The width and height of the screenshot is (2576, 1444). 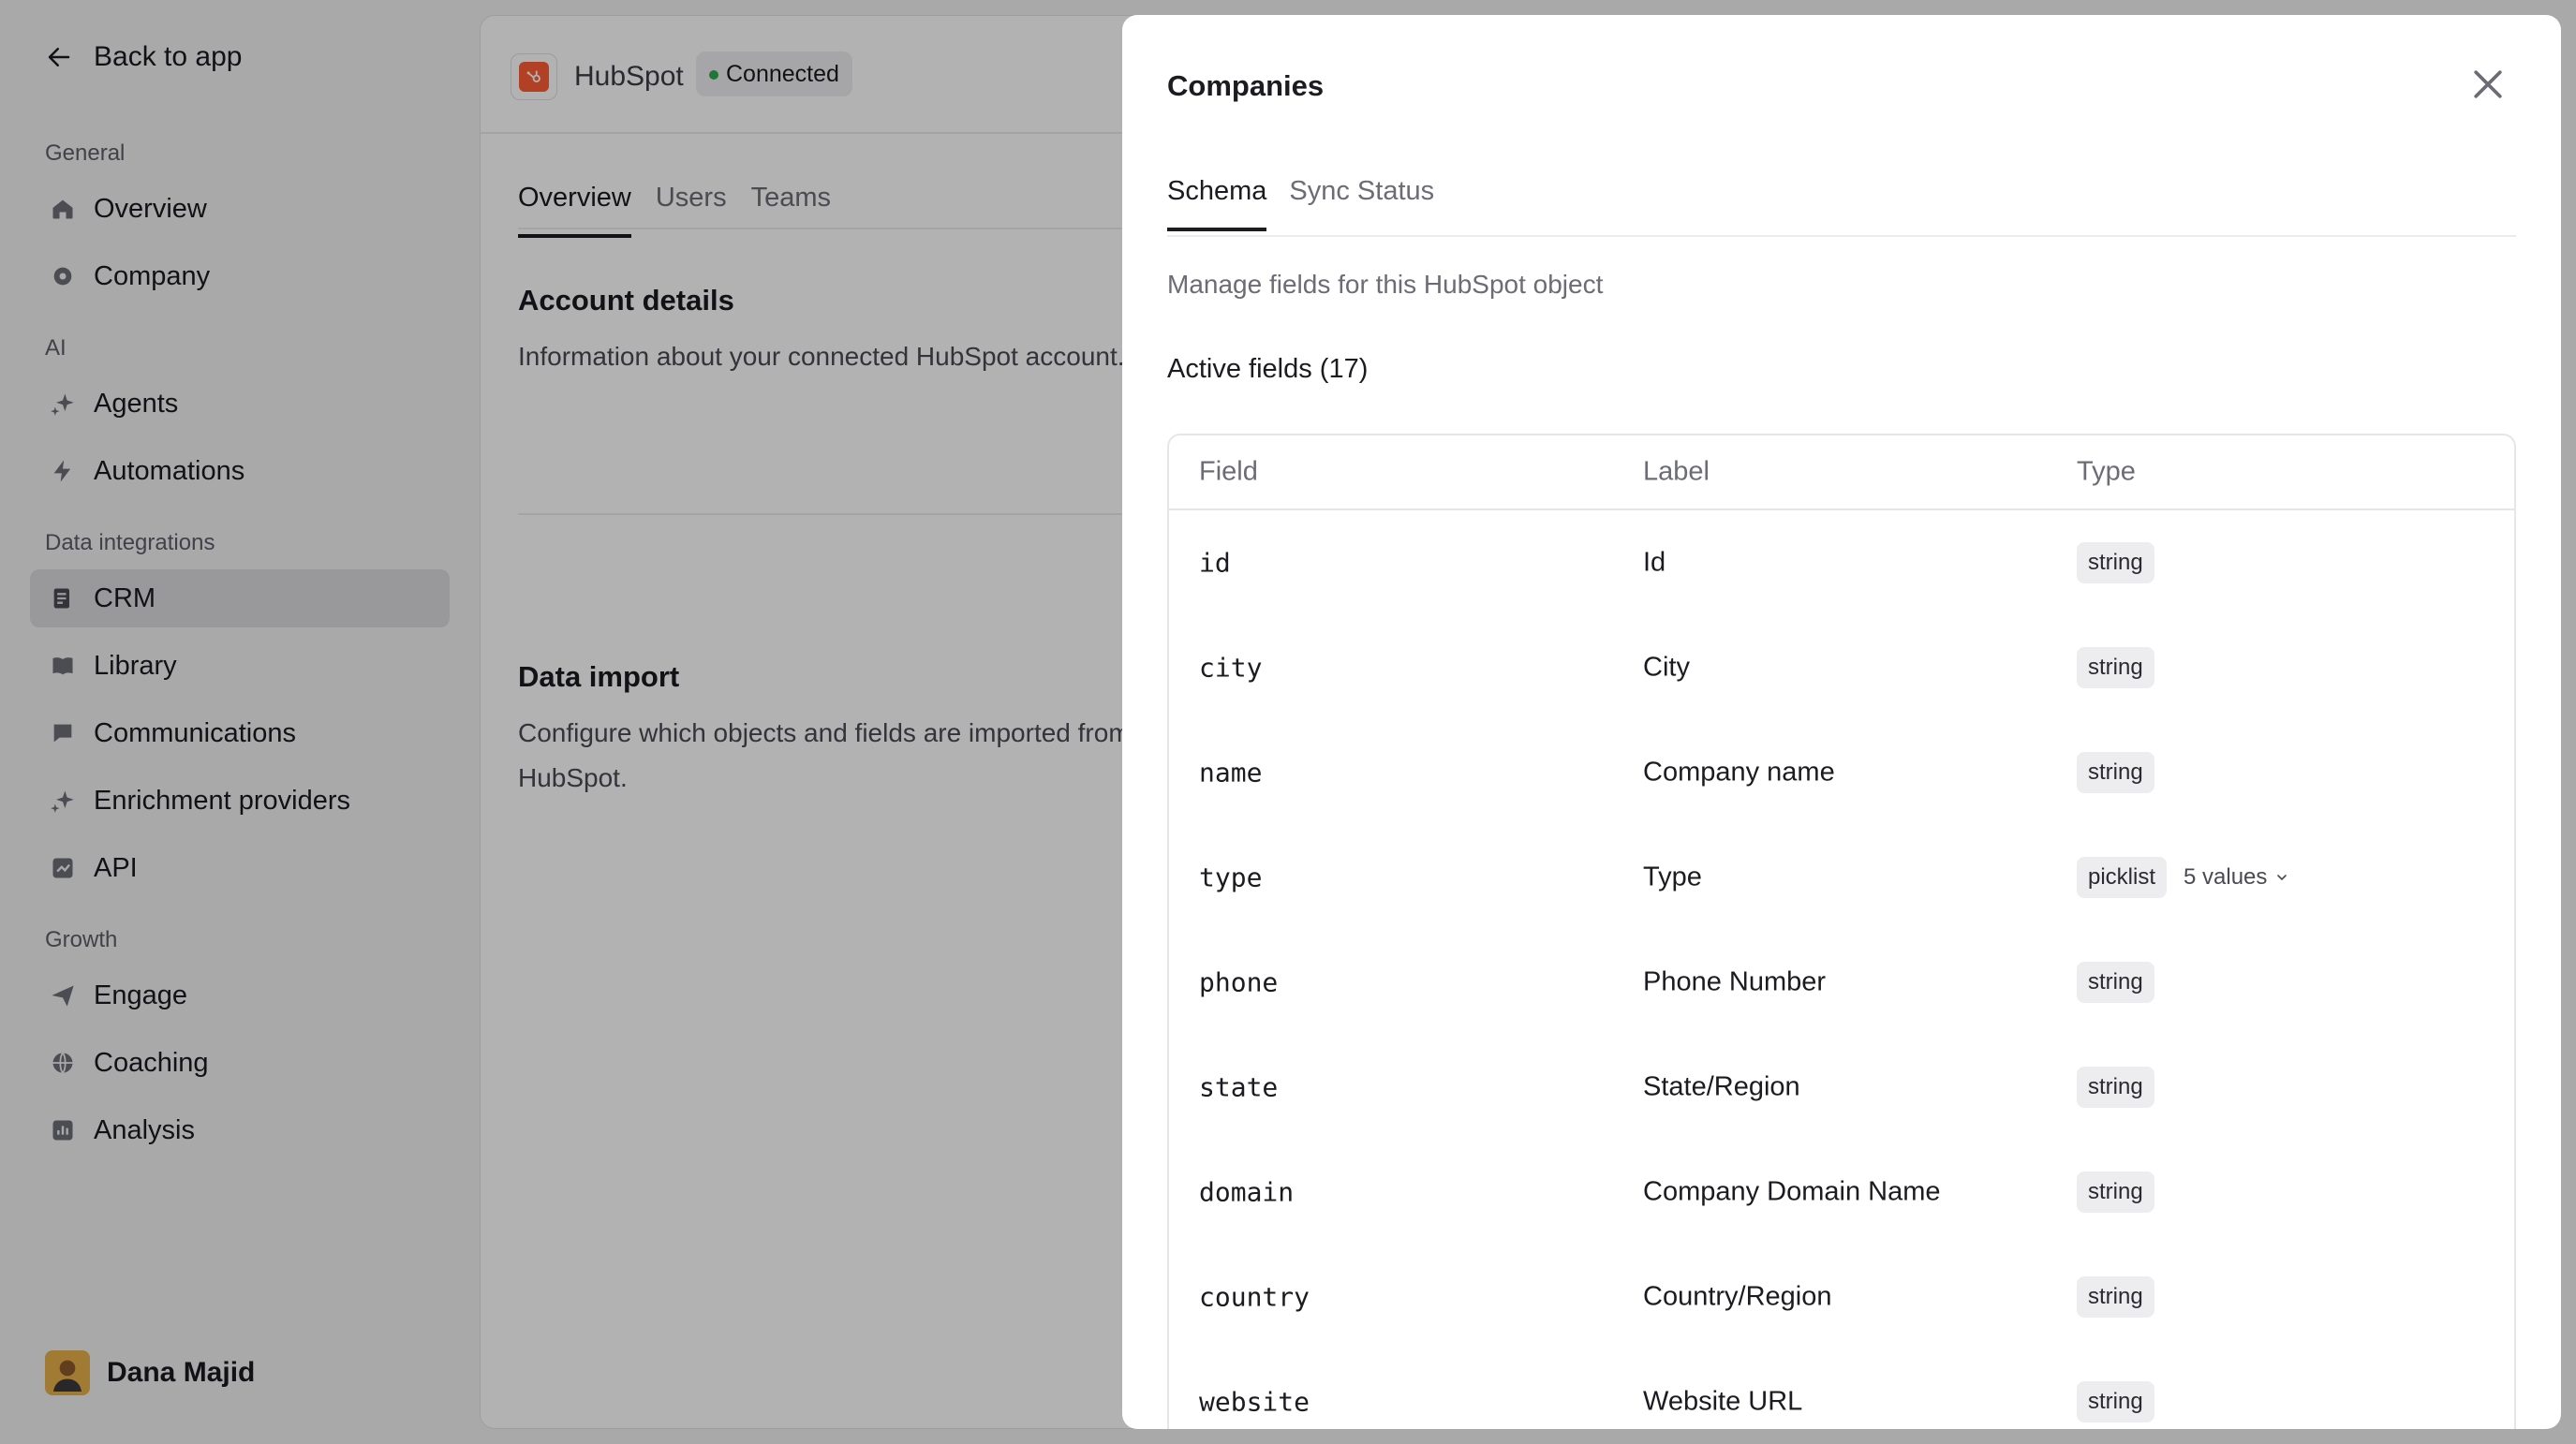 I want to click on close-icon, so click(x=2488, y=84).